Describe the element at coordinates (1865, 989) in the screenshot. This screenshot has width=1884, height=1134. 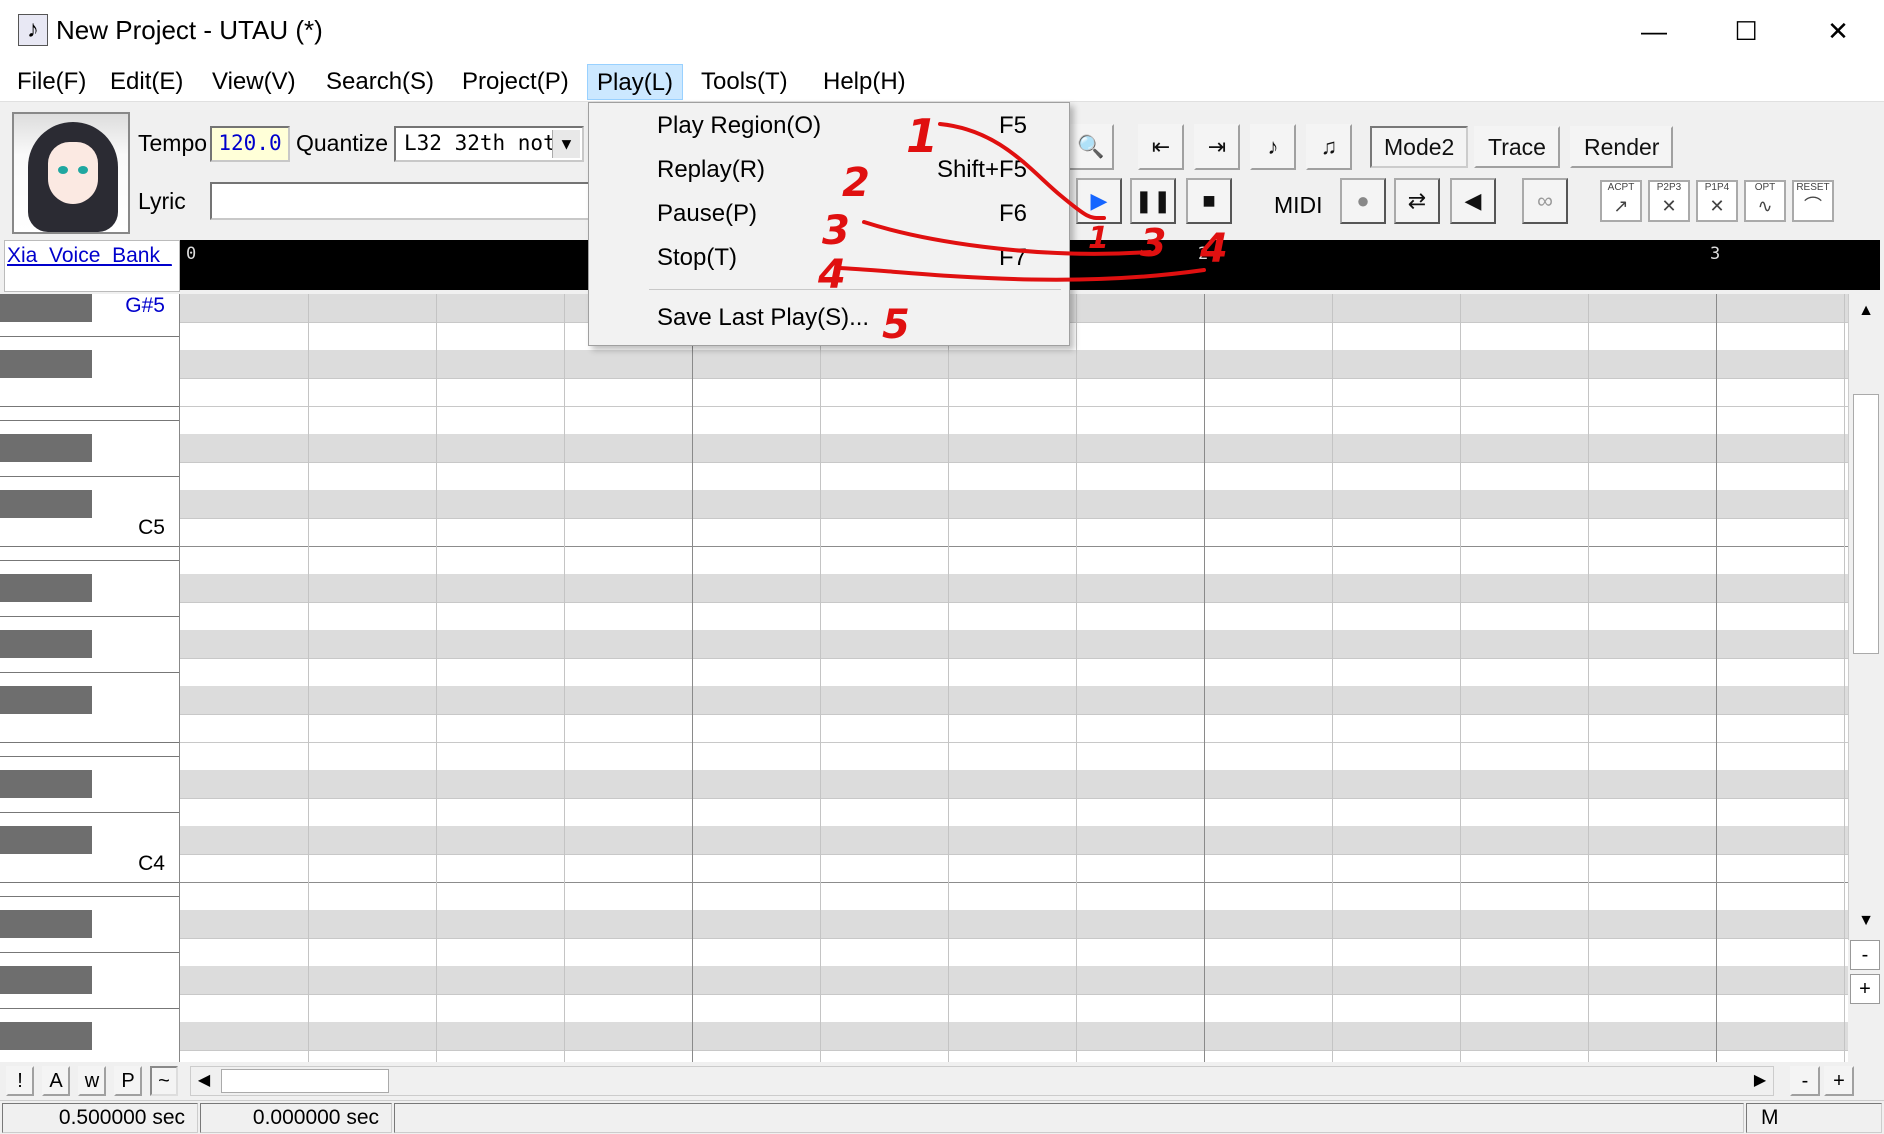
I see `vzoom-plus-button: +` at that location.